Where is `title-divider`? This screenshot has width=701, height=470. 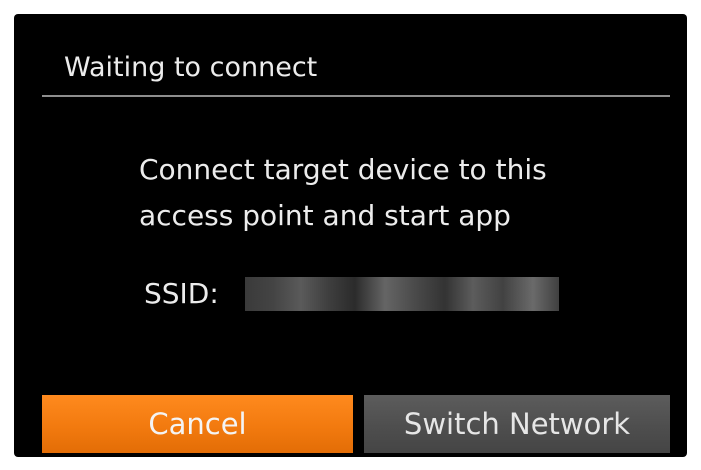 title-divider is located at coordinates (356, 96).